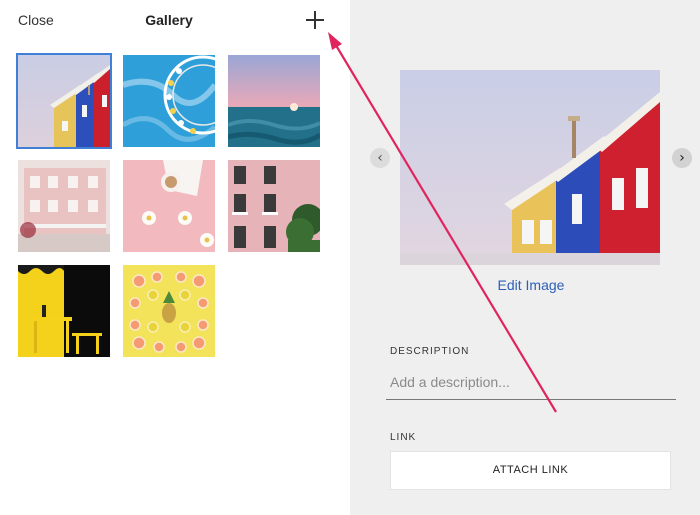  I want to click on yellow-chair-image, so click(64, 311).